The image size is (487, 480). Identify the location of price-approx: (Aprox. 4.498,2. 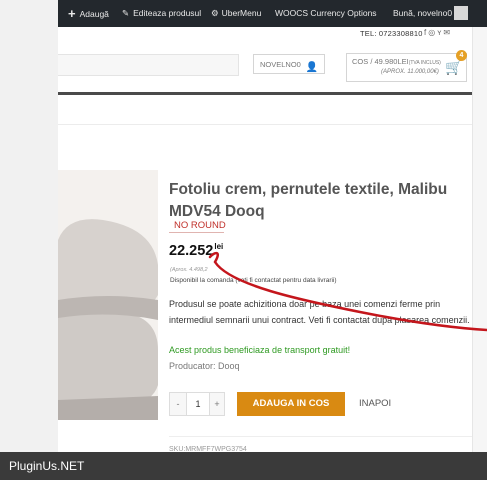
(189, 270).